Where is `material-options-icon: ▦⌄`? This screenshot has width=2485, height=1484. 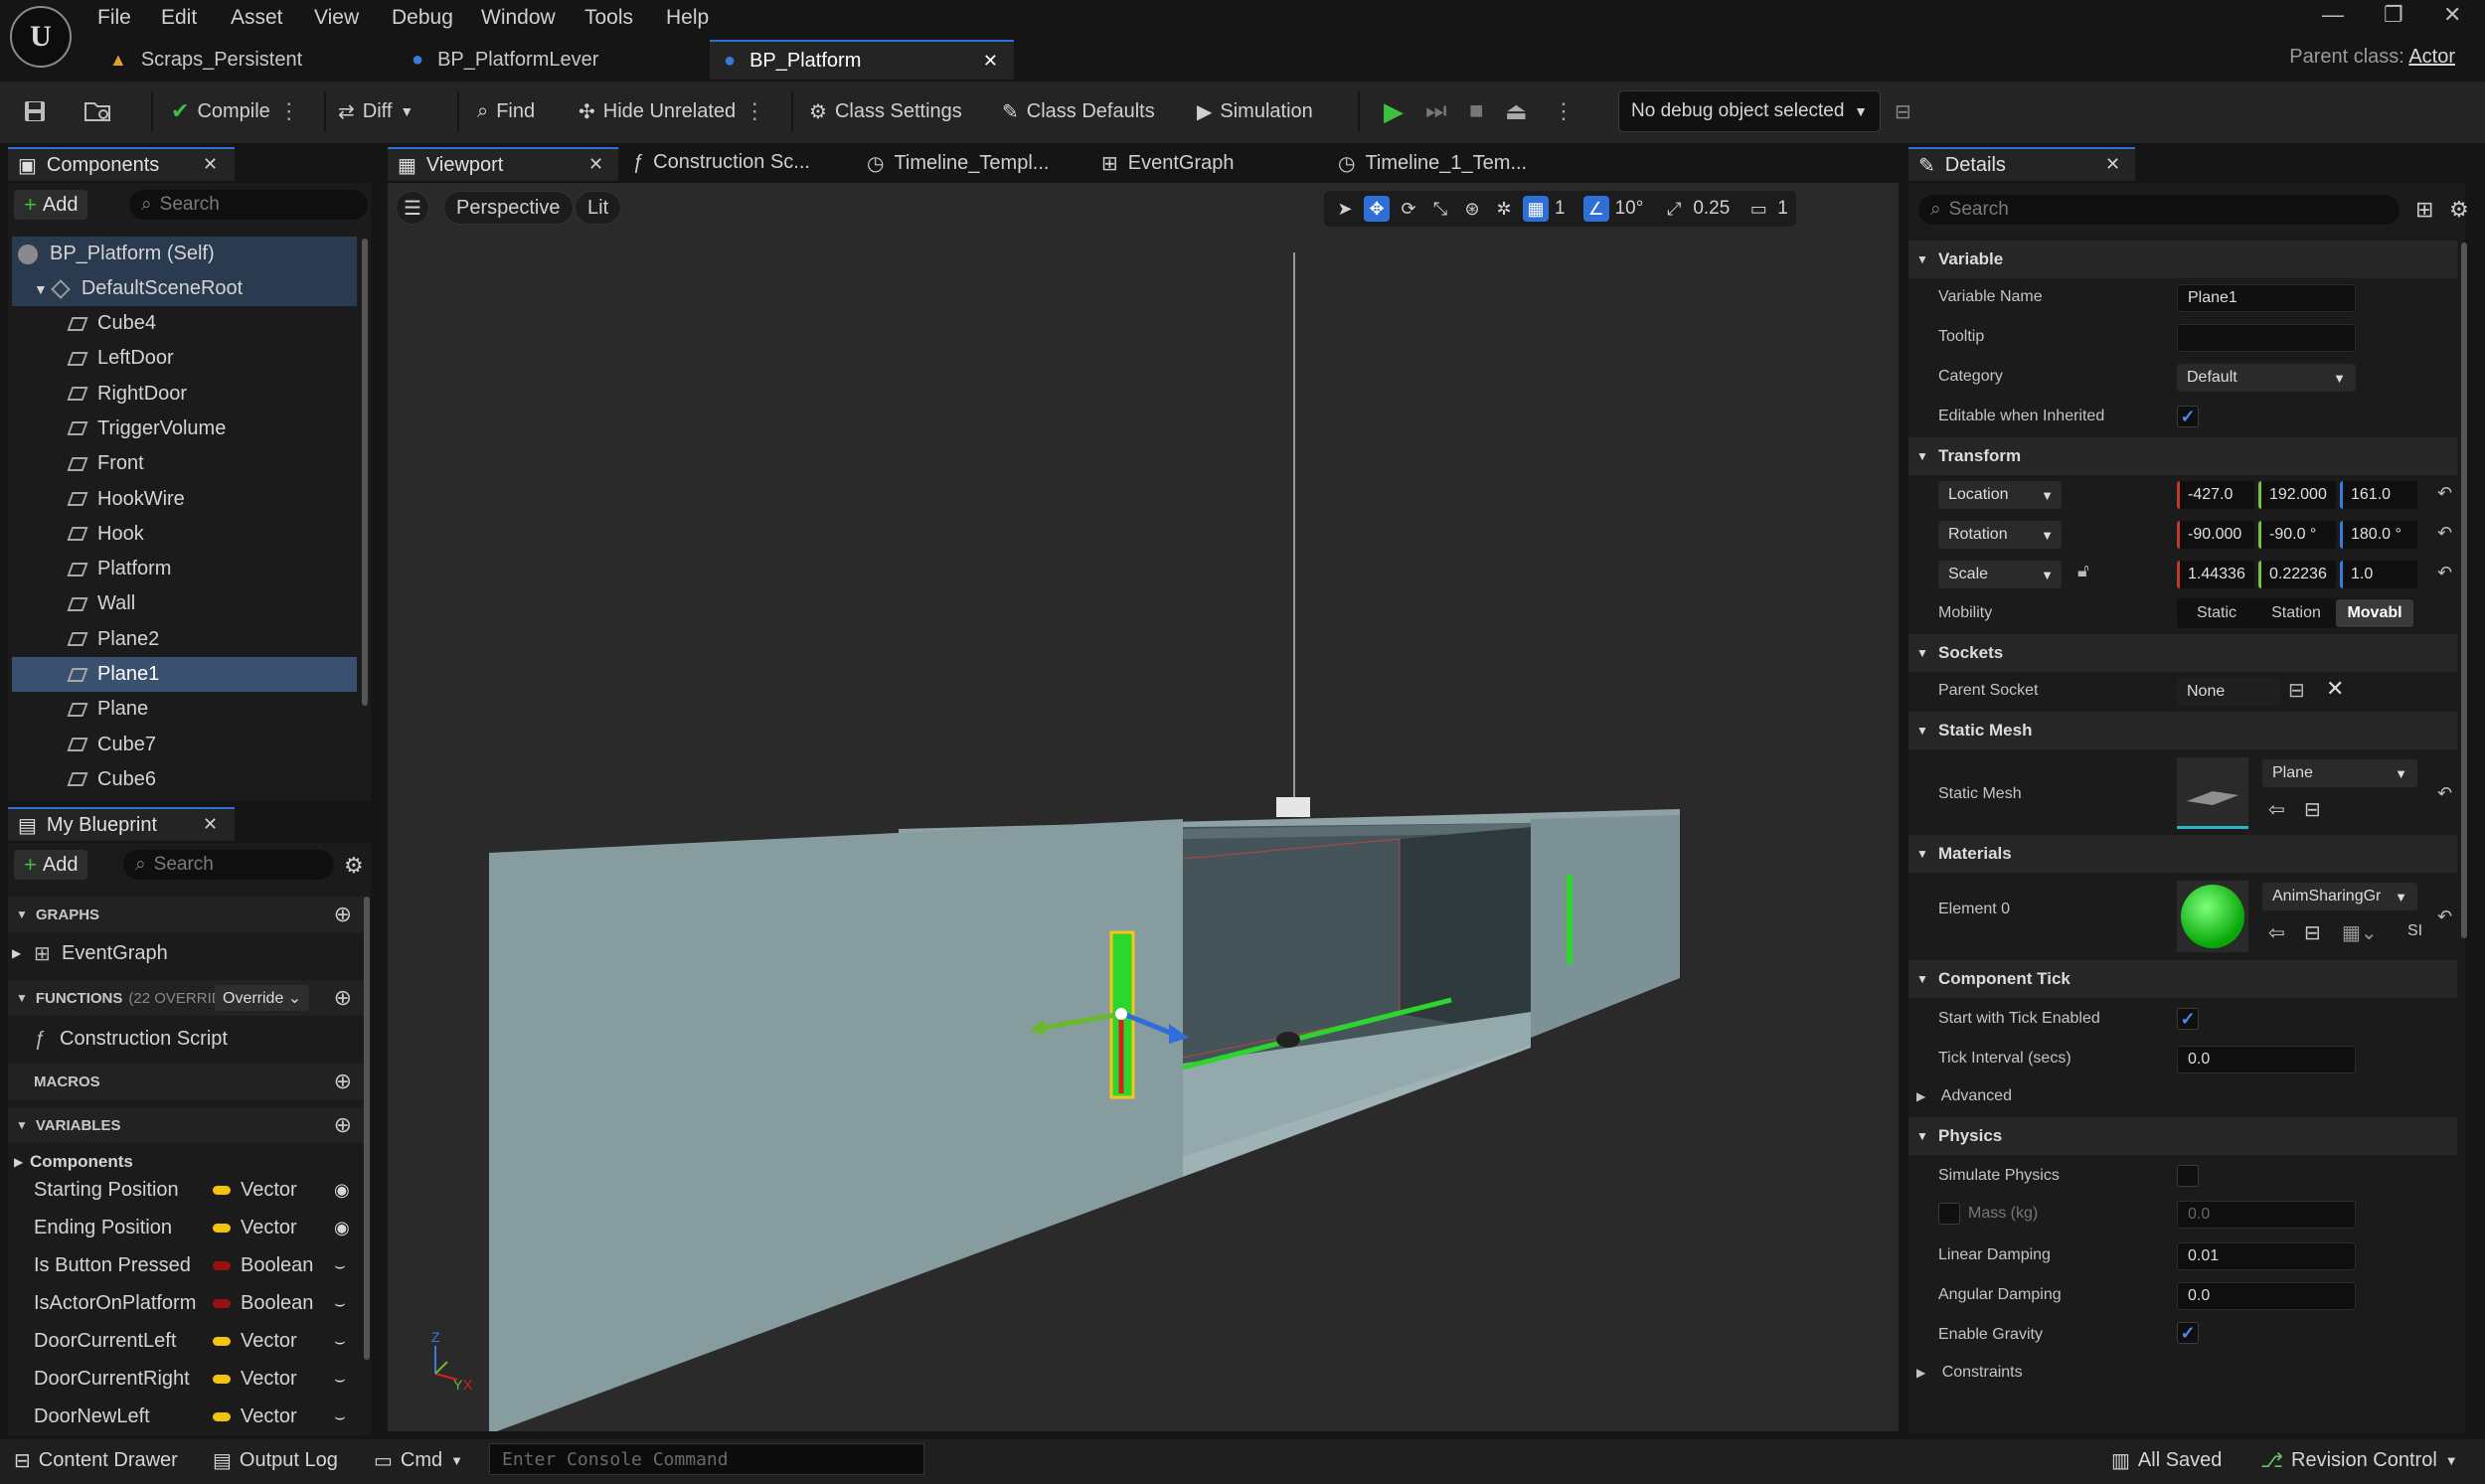 material-options-icon: ▦⌄ is located at coordinates (2360, 932).